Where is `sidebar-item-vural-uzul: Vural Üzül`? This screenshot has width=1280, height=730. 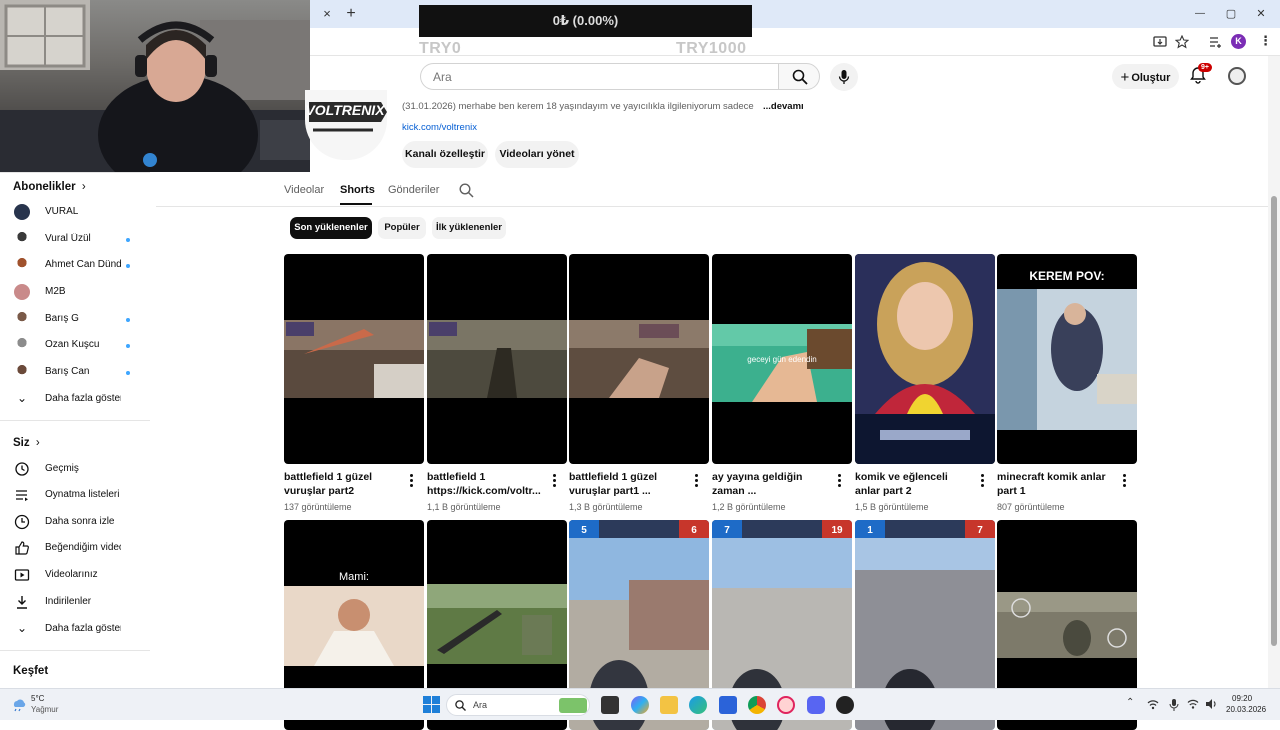 sidebar-item-vural-uzul: Vural Üzül is located at coordinates (75, 240).